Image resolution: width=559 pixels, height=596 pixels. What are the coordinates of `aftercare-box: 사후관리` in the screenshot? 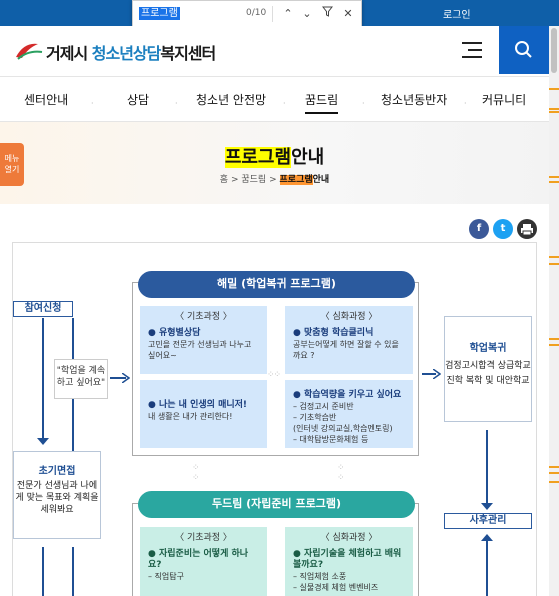 It's located at (488, 521).